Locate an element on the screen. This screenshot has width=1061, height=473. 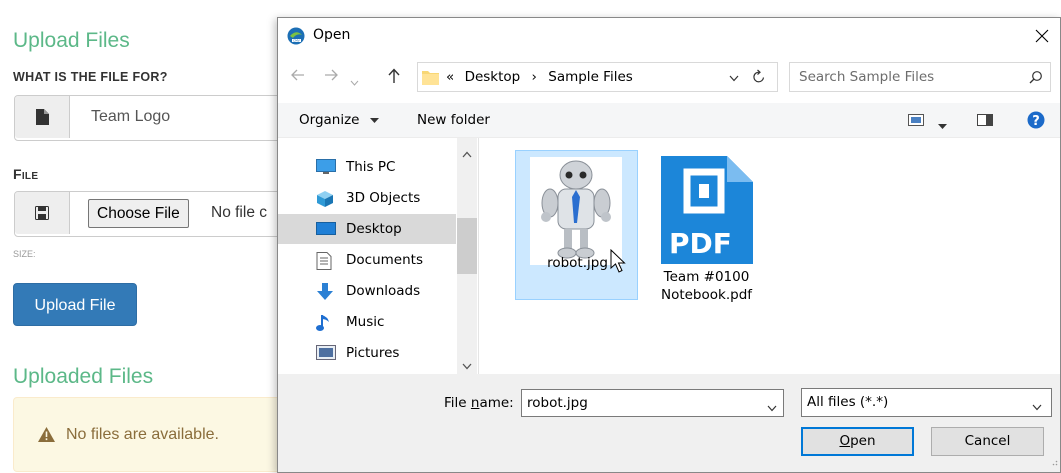
file-name-notebook-line1: Team #0100 is located at coordinates (706, 277).